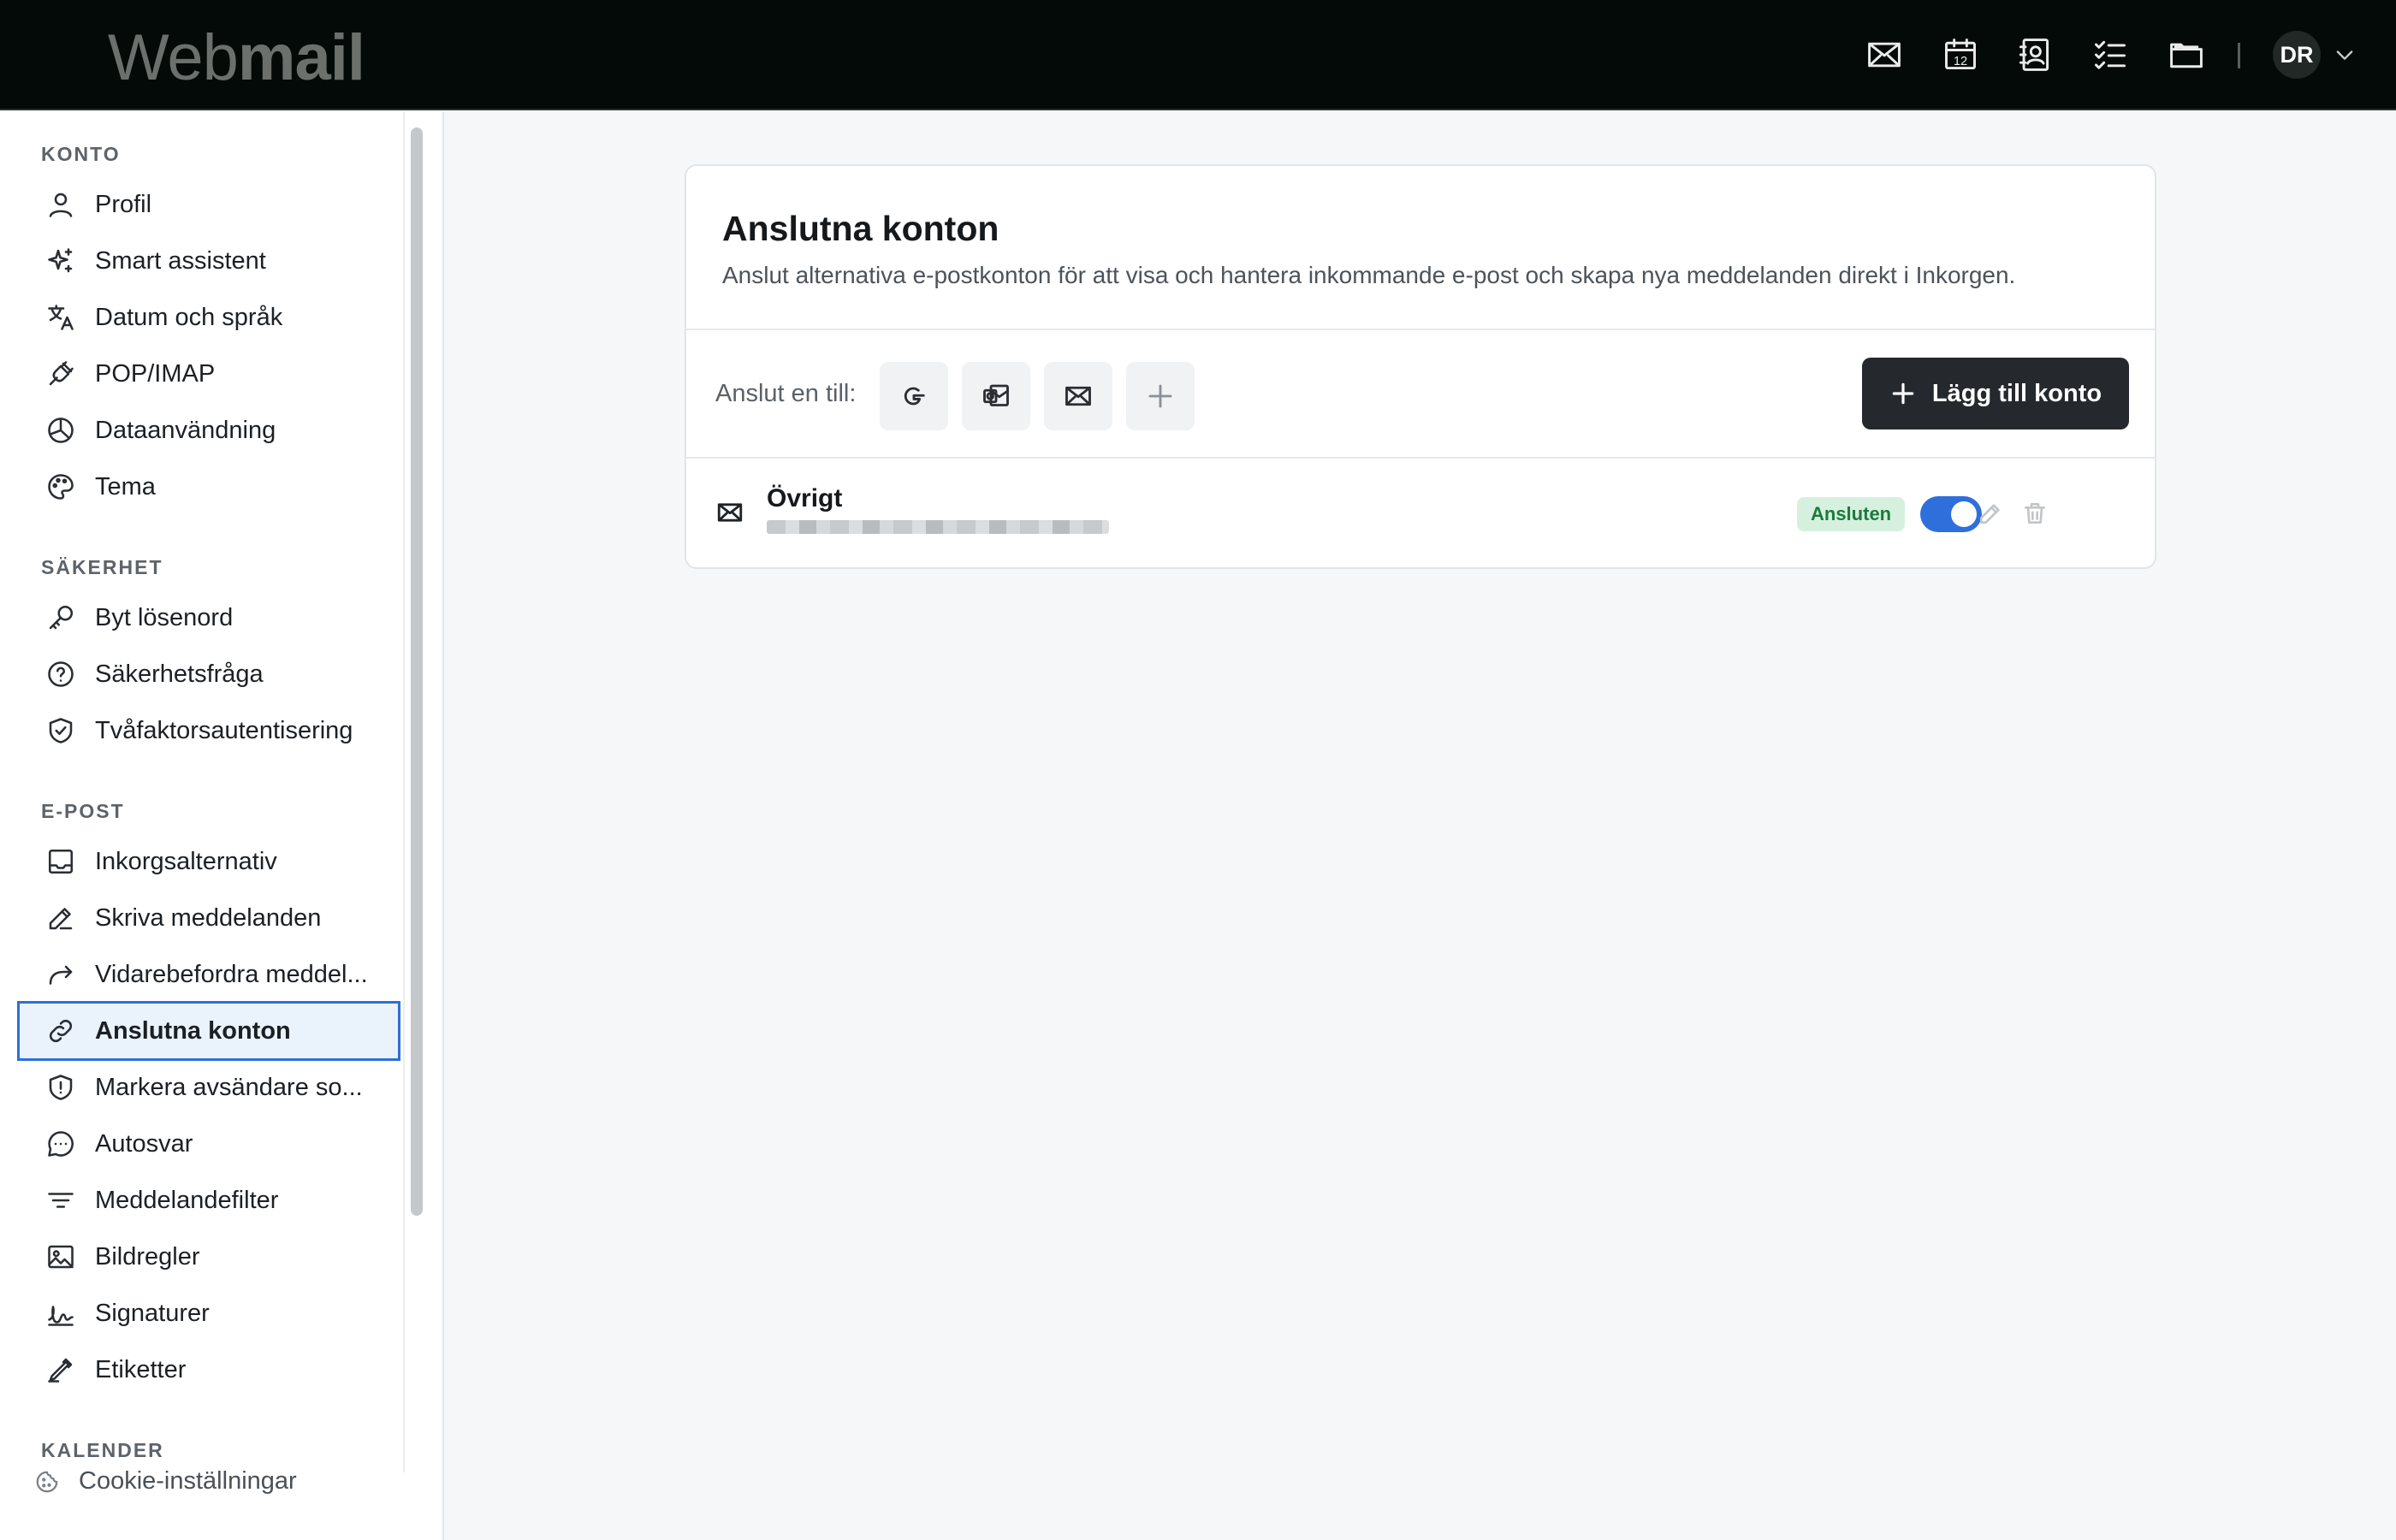 The height and width of the screenshot is (1540, 2396). What do you see at coordinates (83, 811) in the screenshot?
I see `section-title-e-post: E-POST` at bounding box center [83, 811].